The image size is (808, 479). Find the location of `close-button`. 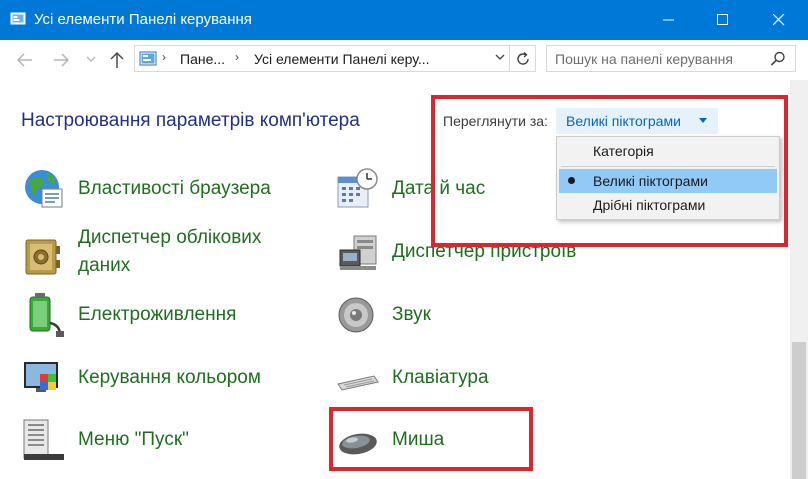

close-button is located at coordinates (779, 20).